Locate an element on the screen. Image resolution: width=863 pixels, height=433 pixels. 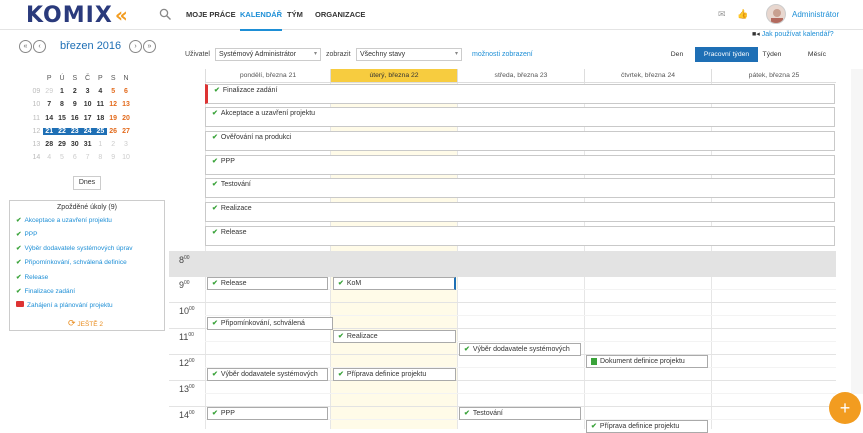
view-options-link: možnosti zobrazení is located at coordinates (502, 54).